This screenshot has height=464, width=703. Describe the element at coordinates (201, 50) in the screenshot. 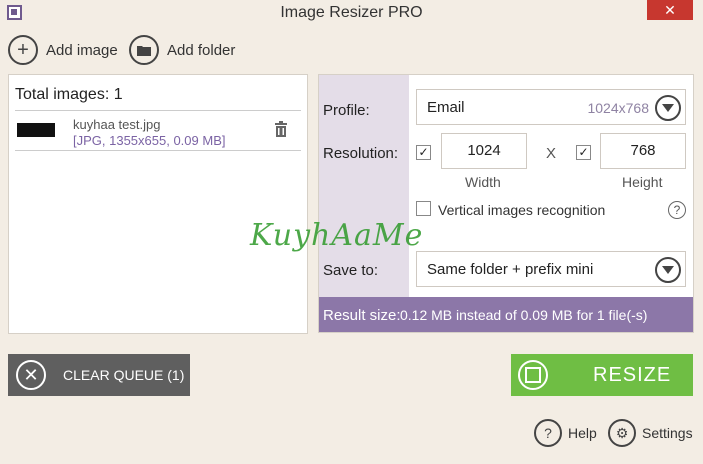

I see `add-folder-label: Add folder` at that location.